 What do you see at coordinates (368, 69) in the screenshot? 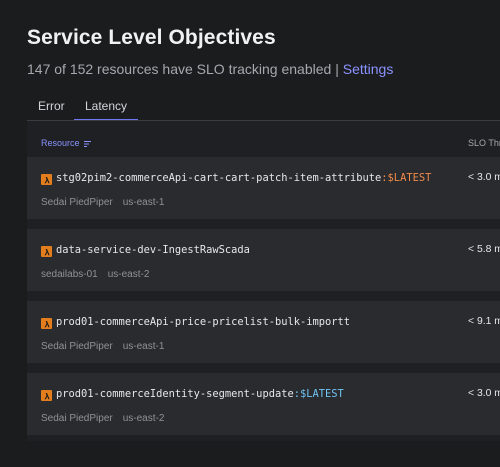
I see `settings-link: Settings` at bounding box center [368, 69].